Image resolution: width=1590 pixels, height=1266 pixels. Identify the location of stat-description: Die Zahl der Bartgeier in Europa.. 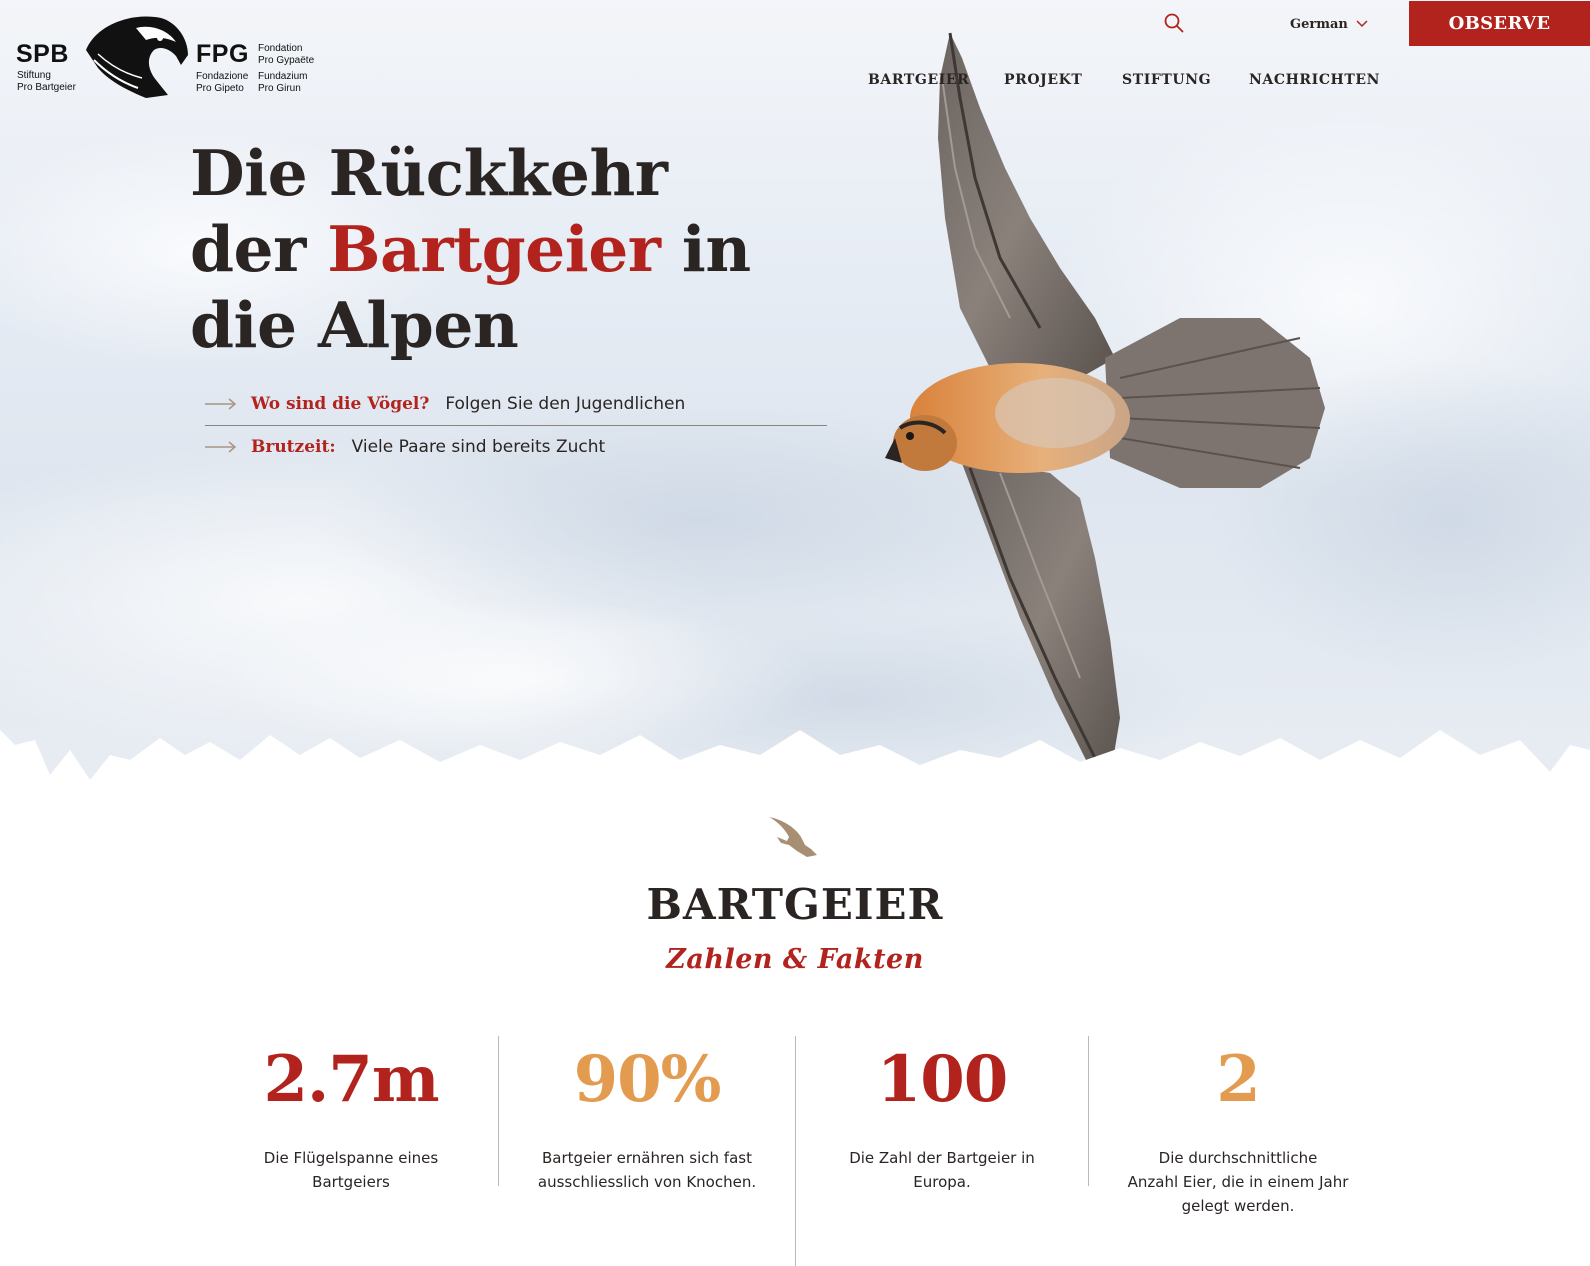
(942, 1170).